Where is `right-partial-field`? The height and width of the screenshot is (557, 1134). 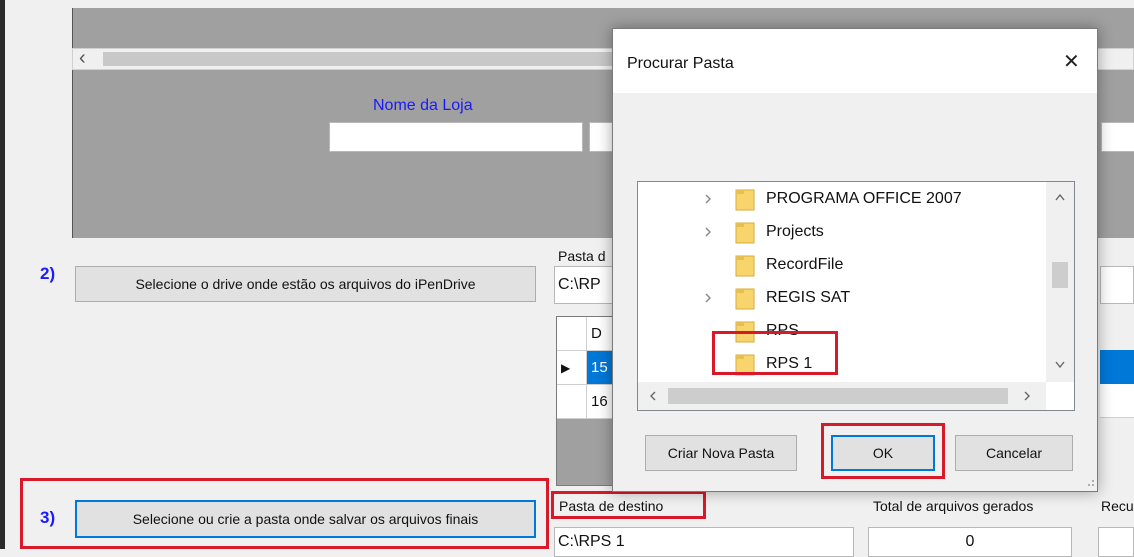
right-partial-field is located at coordinates (1117, 285).